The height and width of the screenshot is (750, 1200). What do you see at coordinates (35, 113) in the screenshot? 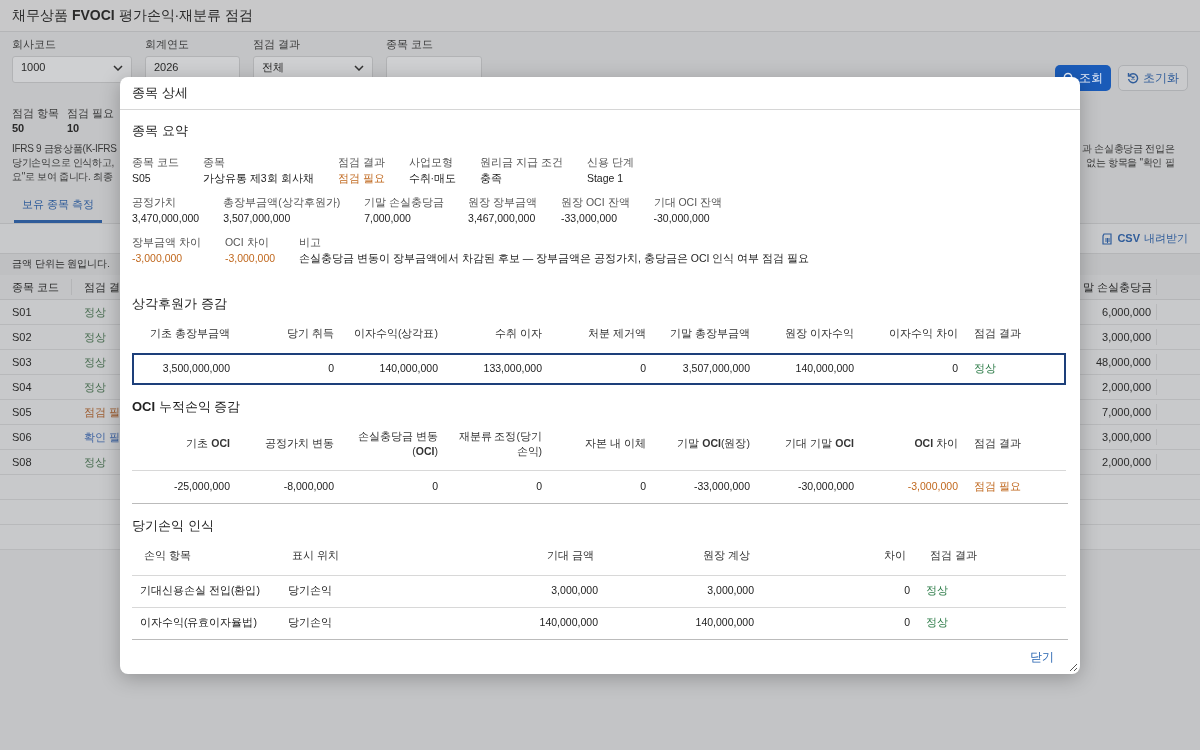
I see `stat-label: 점검 항목` at bounding box center [35, 113].